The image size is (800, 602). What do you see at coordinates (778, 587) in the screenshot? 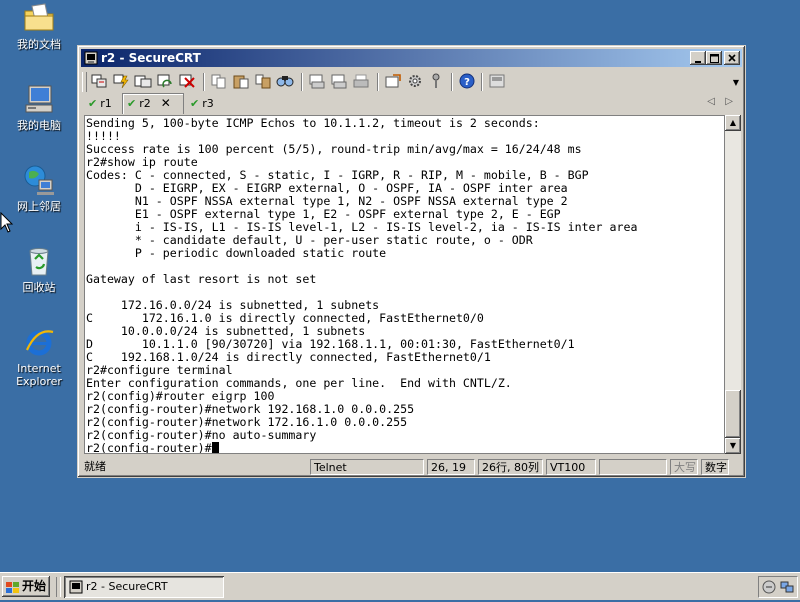
I see `system-tray` at bounding box center [778, 587].